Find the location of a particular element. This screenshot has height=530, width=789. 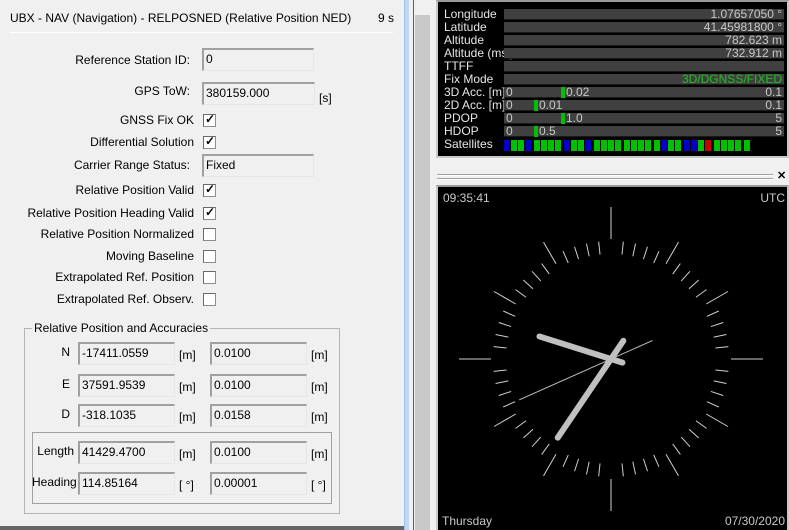

clock-panel-header is located at coordinates (612, 176).